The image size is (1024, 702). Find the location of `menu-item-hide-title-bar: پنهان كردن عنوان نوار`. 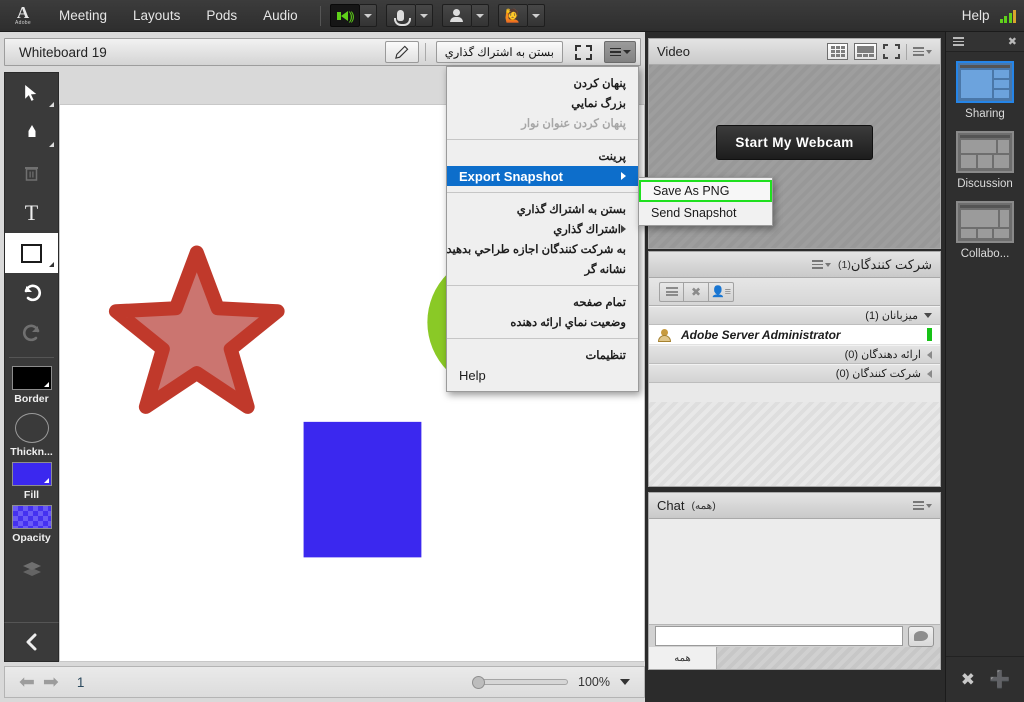

menu-item-hide-title-bar: پنهان كردن عنوان نوار is located at coordinates (573, 124).